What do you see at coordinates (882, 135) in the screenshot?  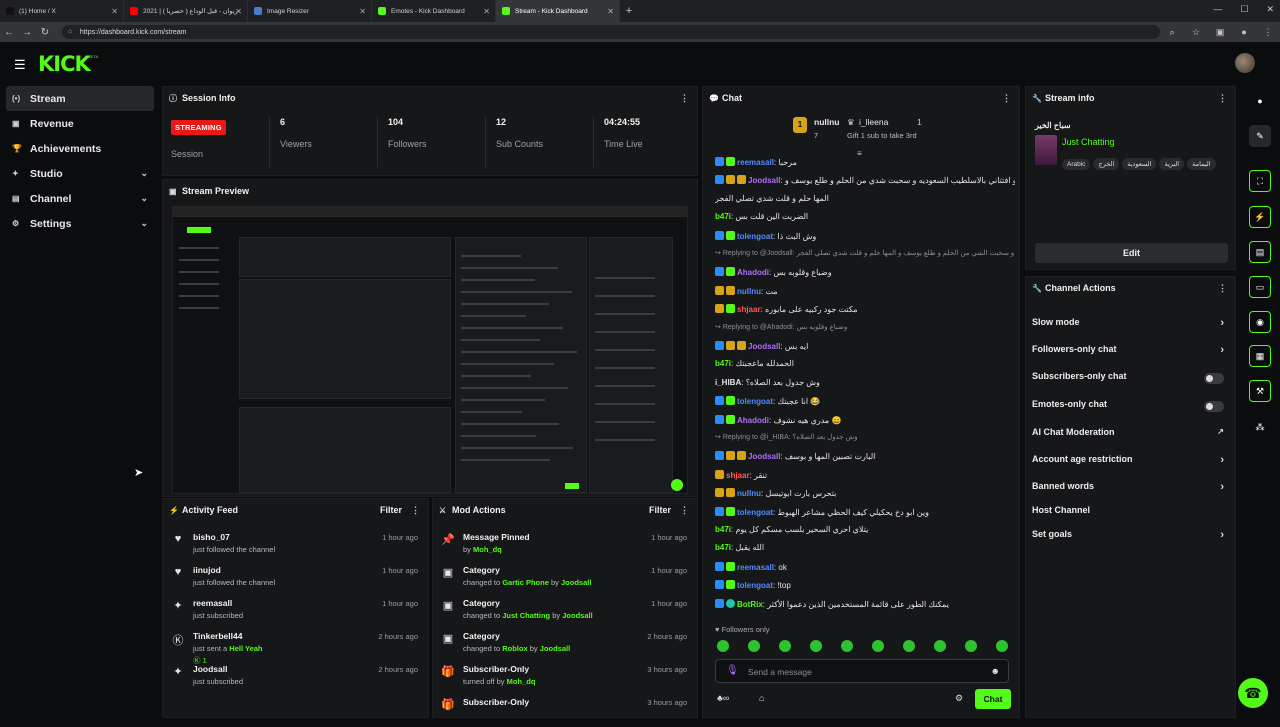 I see `gift-sub-hint: Gift 1 sub to take 3rd` at bounding box center [882, 135].